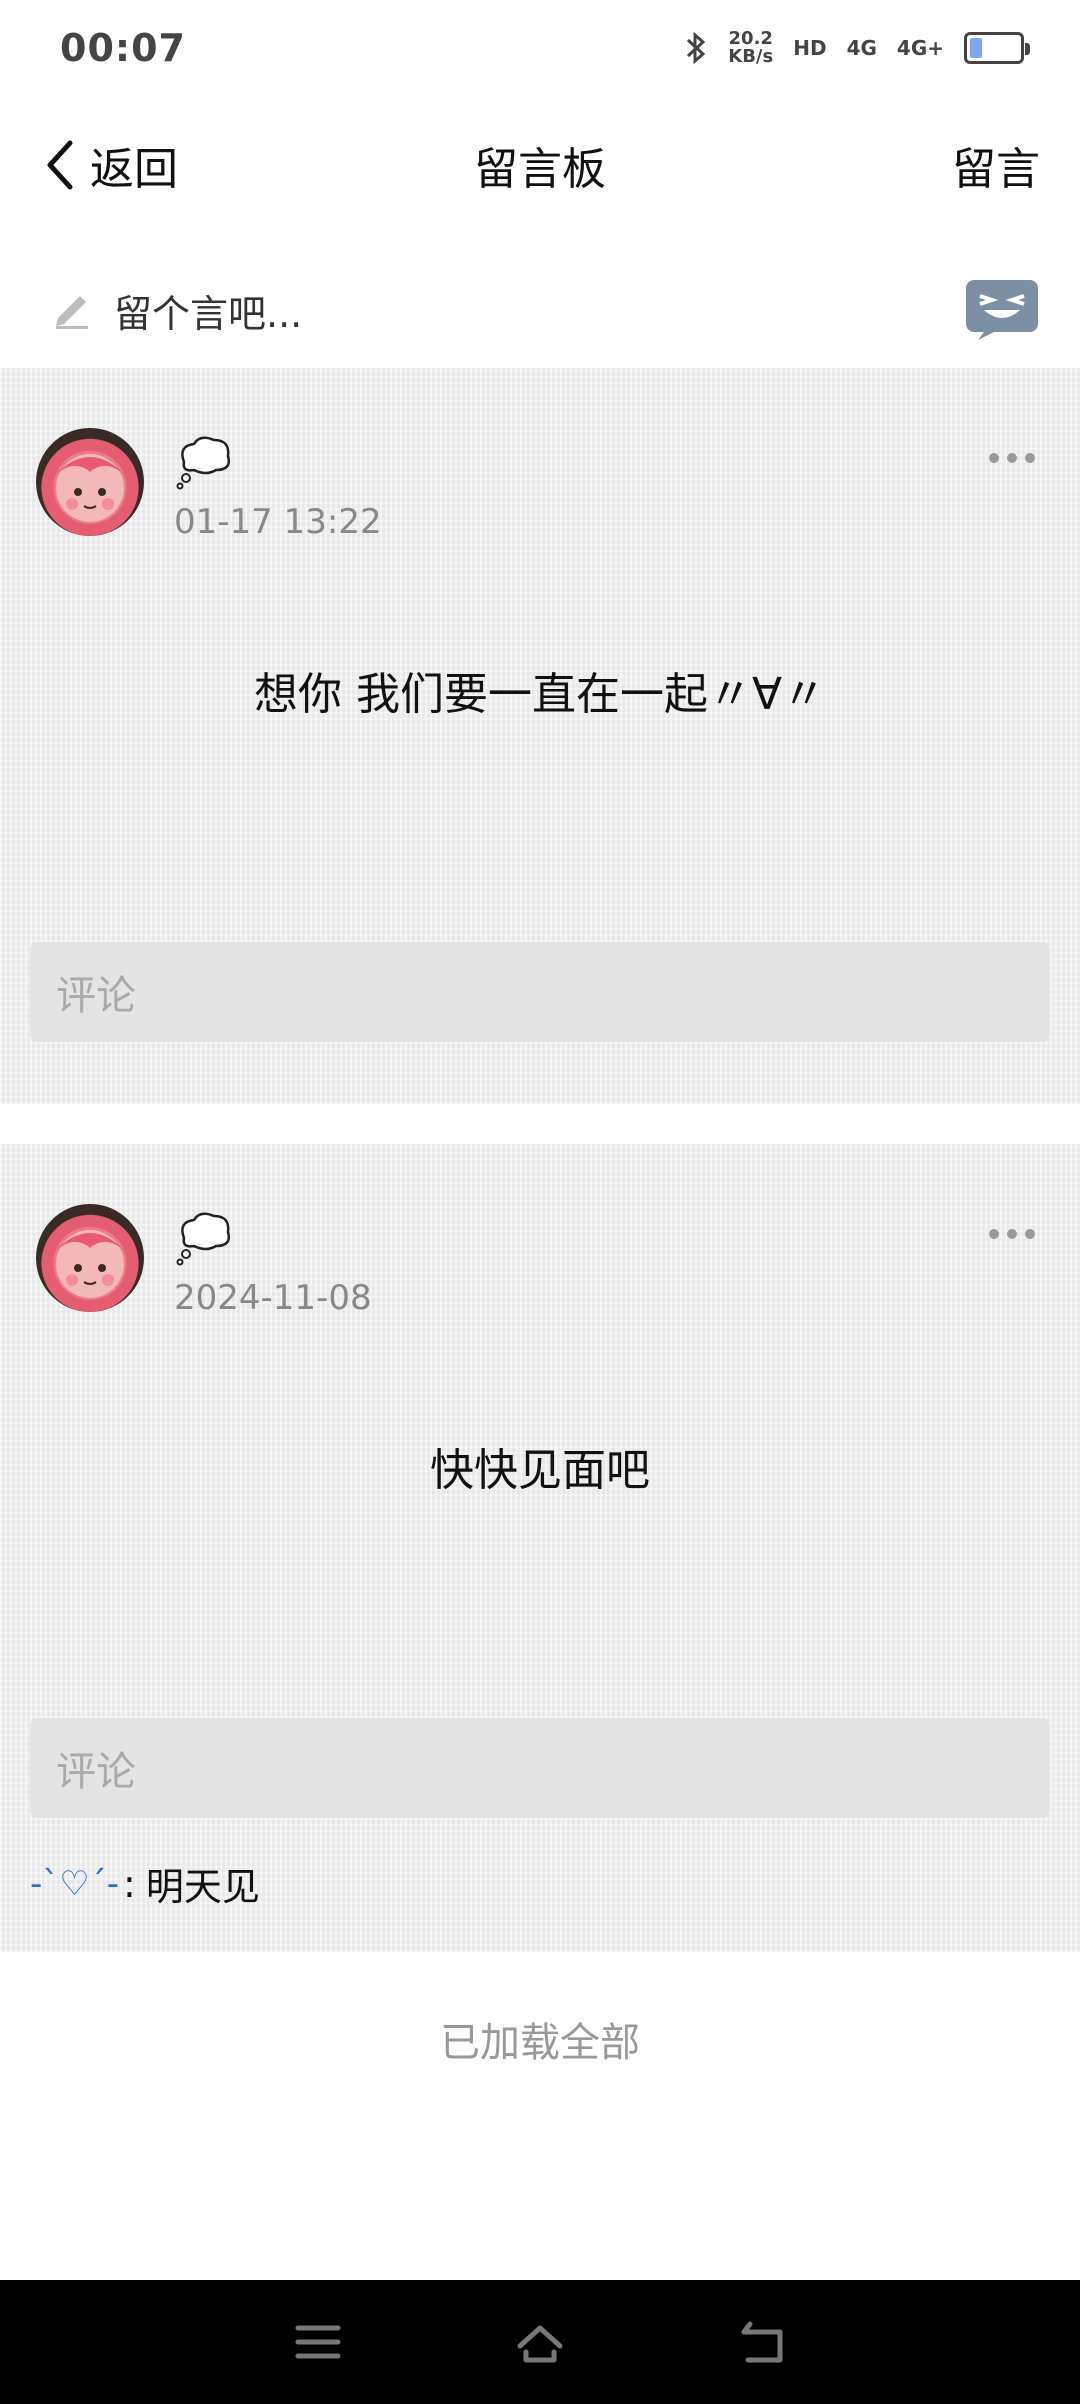 This screenshot has width=1080, height=2404. I want to click on reply-text: 明天见, so click(202, 1887).